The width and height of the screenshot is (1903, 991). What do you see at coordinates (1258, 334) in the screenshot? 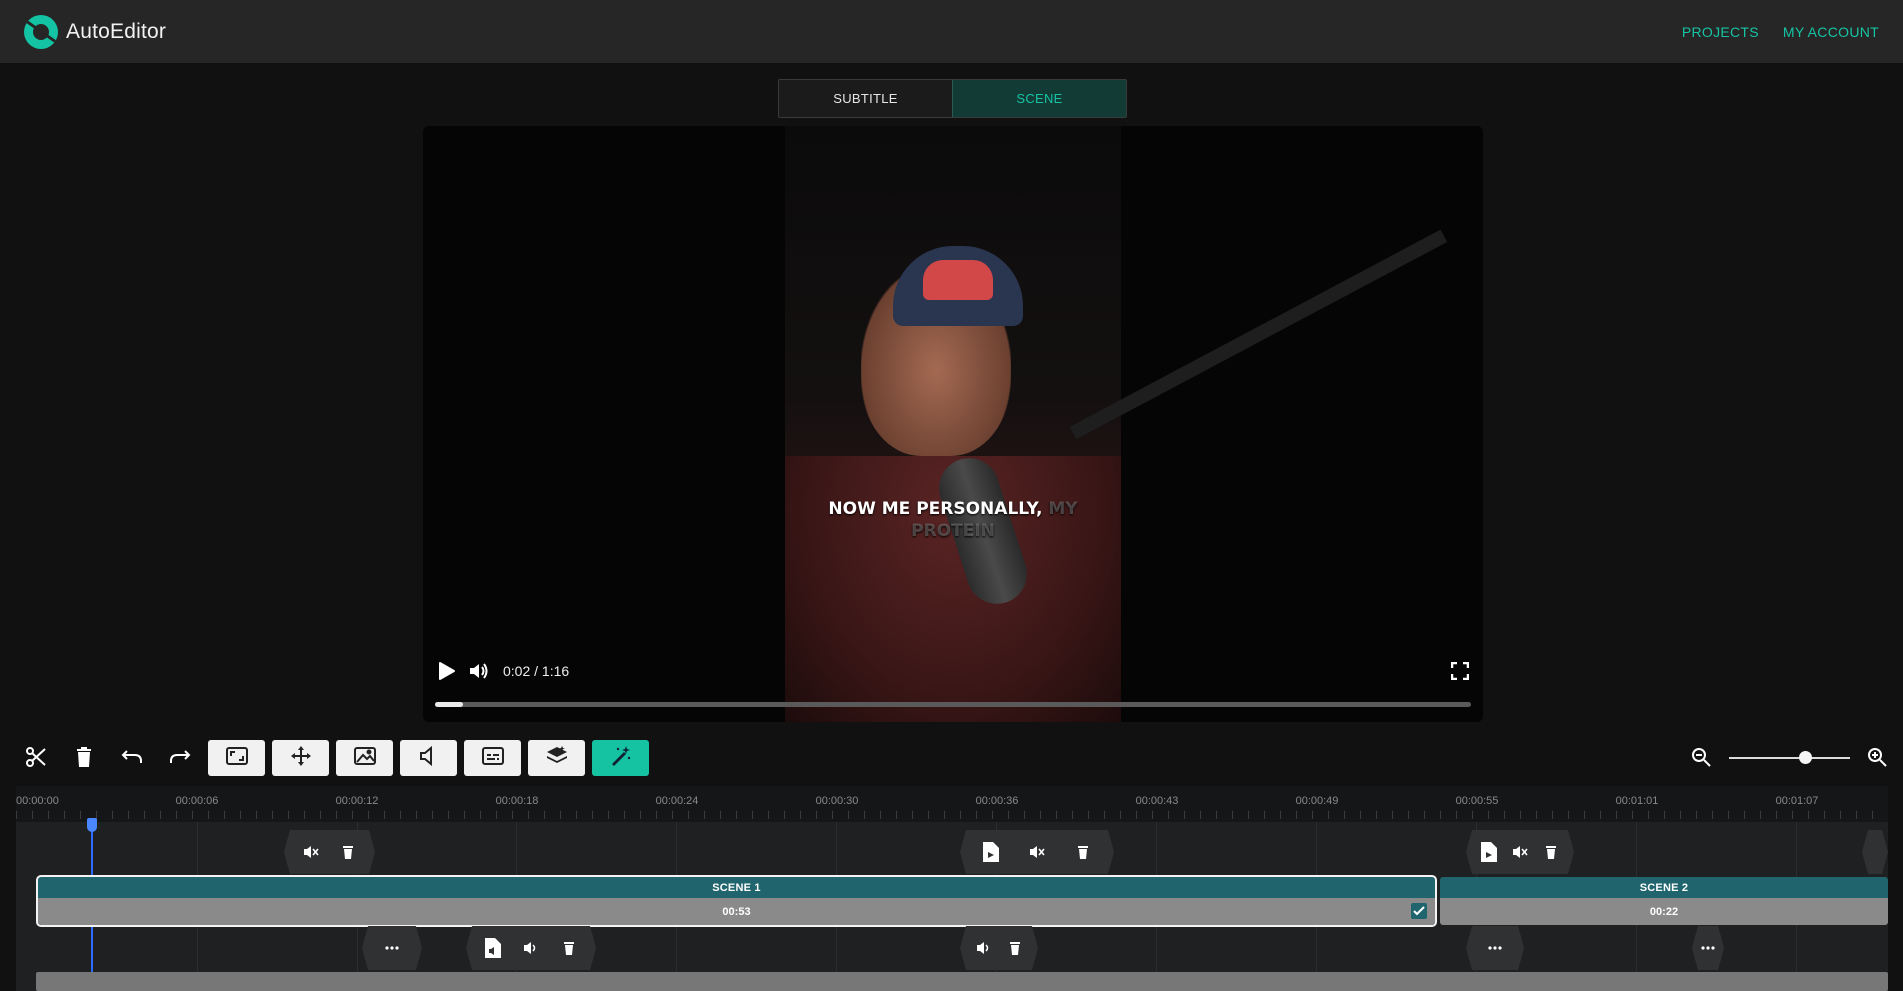
I see `mic-arm` at bounding box center [1258, 334].